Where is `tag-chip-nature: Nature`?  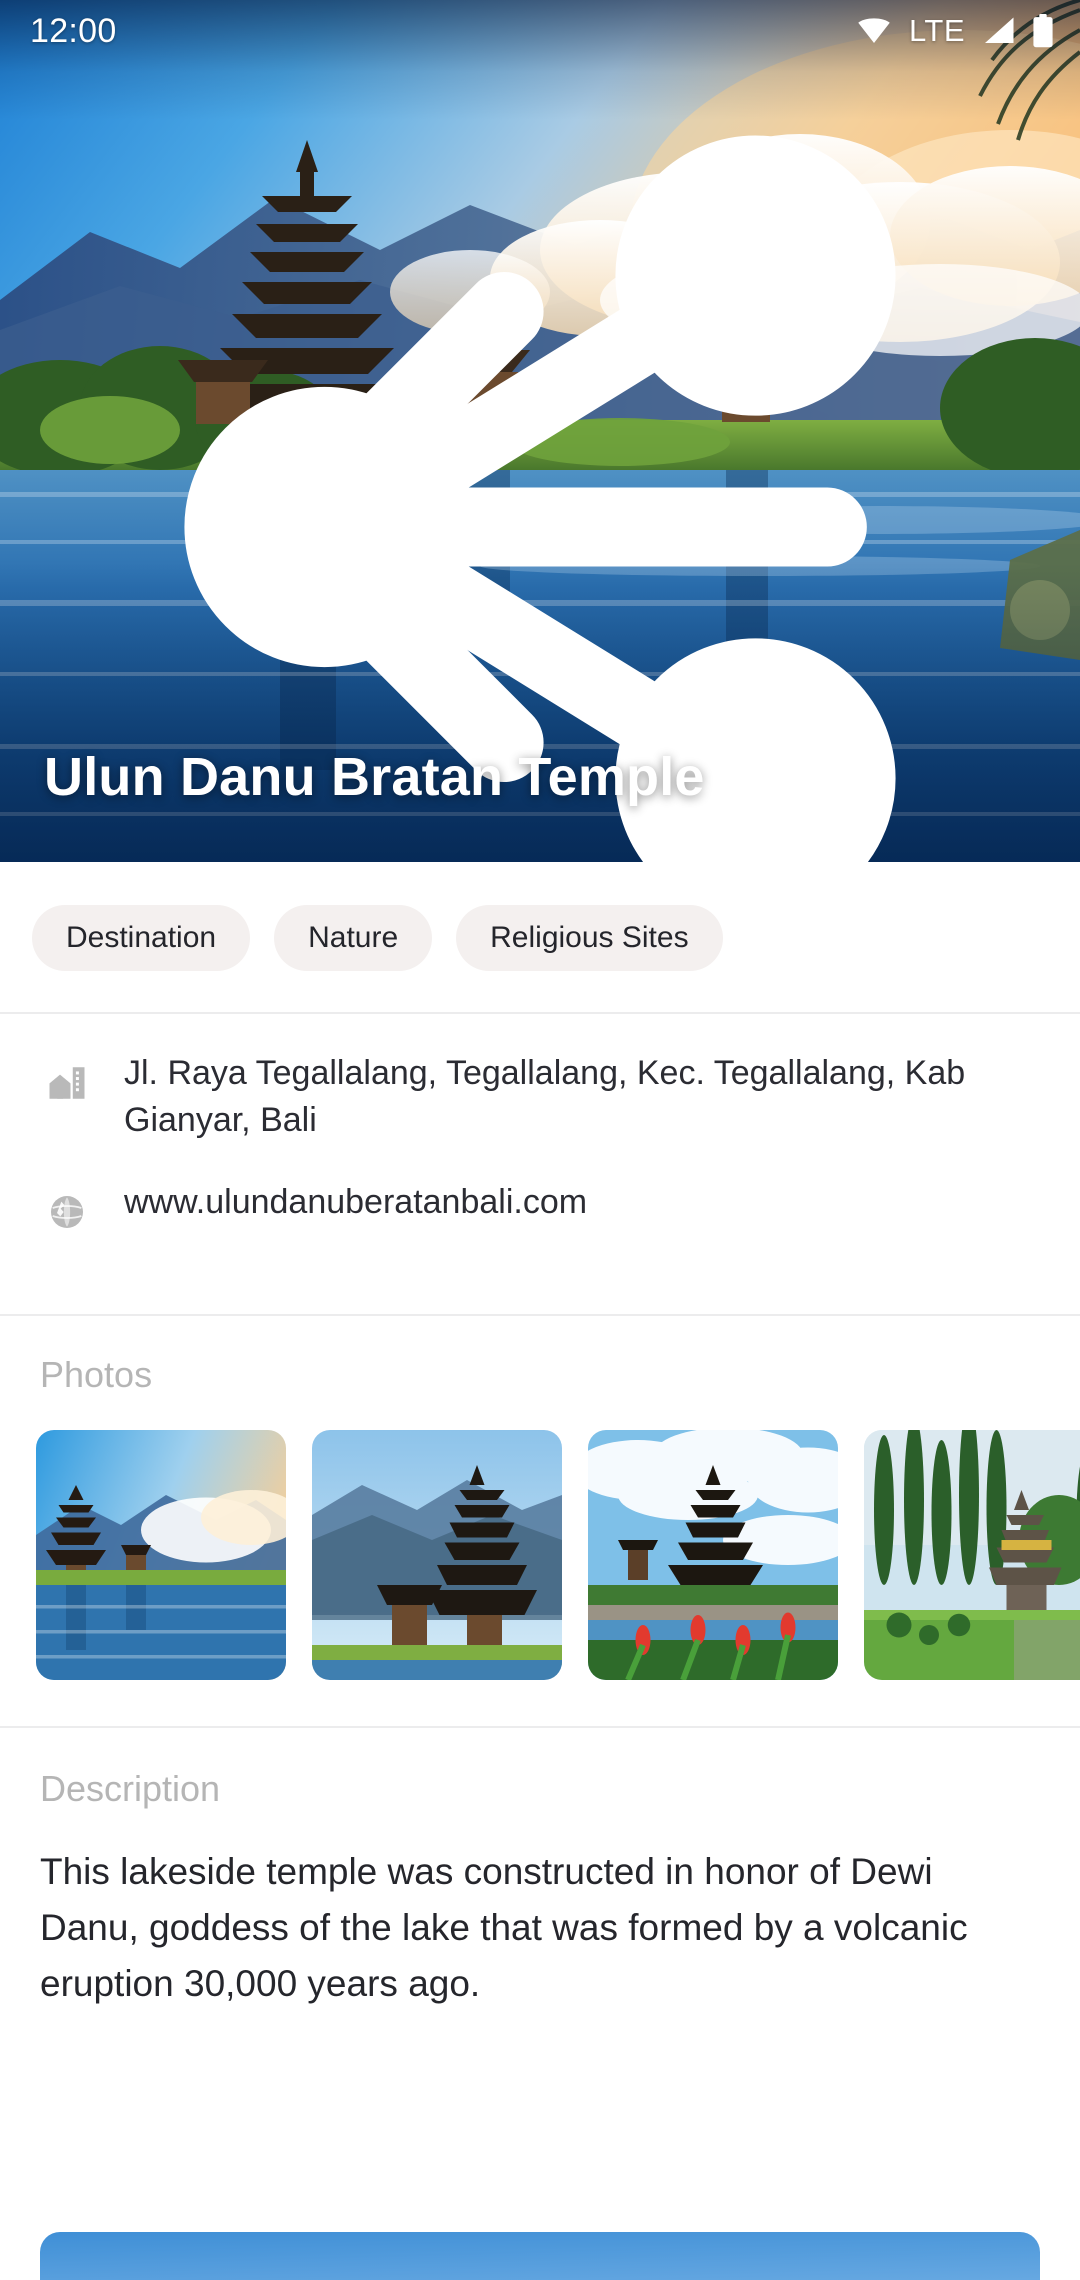
tag-chip-nature: Nature is located at coordinates (353, 938).